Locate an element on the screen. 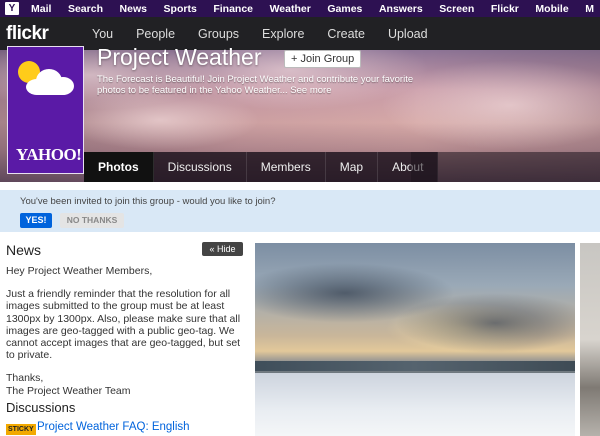 This screenshot has width=600, height=436. nav-upload: Upload is located at coordinates (408, 34).